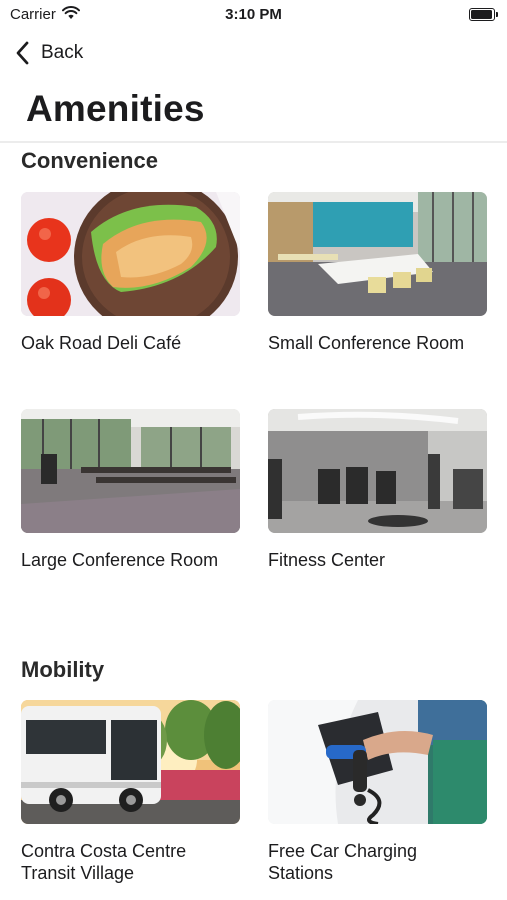 The width and height of the screenshot is (507, 900). Describe the element at coordinates (62, 52) in the screenshot. I see `back-label: Back` at that location.